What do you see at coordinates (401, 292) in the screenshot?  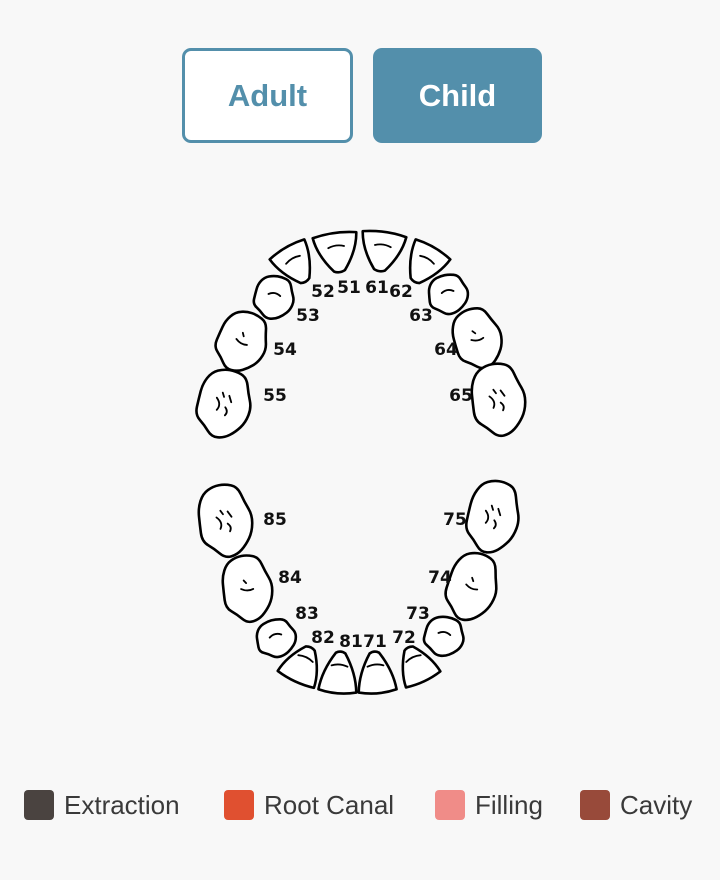 I see `tooth-number-62: 62` at bounding box center [401, 292].